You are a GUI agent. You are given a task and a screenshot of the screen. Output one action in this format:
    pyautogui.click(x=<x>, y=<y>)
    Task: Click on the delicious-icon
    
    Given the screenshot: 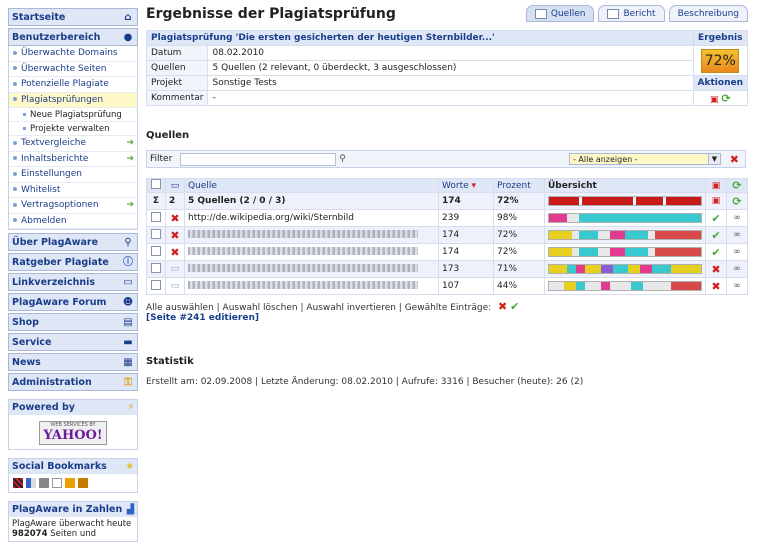 What is the action you would take?
    pyautogui.click(x=31, y=483)
    